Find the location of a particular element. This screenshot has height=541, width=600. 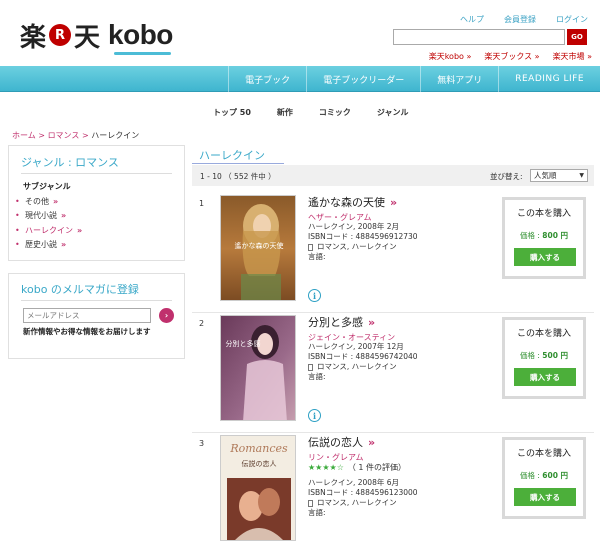

breadcrumb: ホーム > ロマンス > ハーレクイン is located at coordinates (75, 135).